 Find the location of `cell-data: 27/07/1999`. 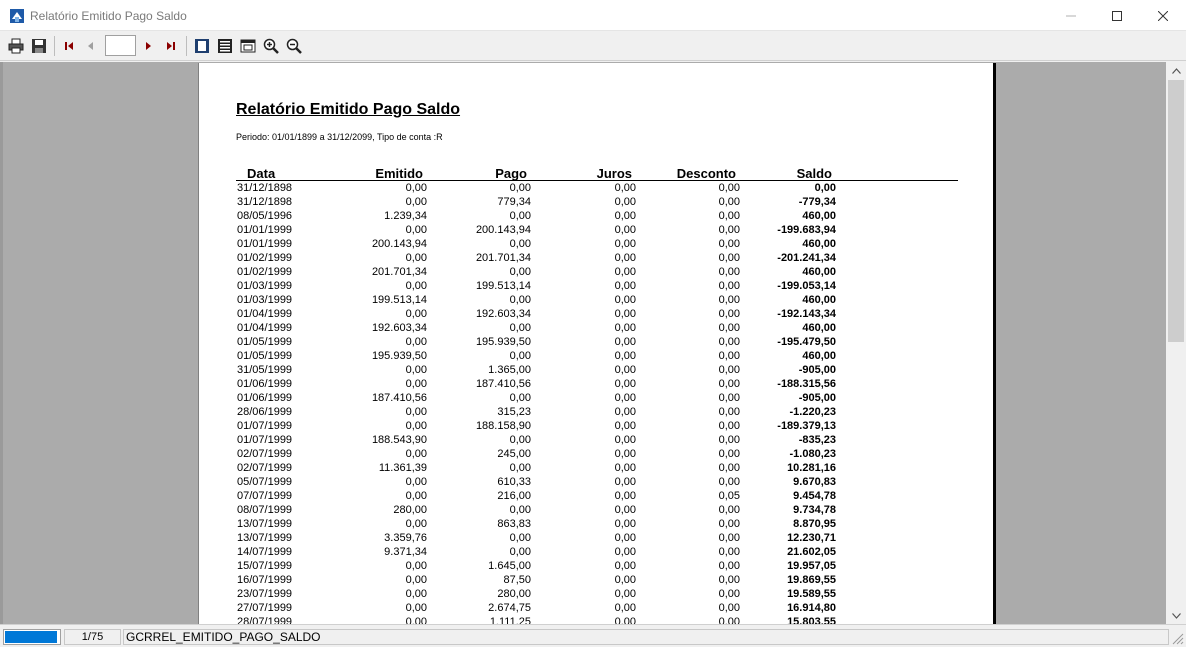

cell-data: 27/07/1999 is located at coordinates (265, 608).